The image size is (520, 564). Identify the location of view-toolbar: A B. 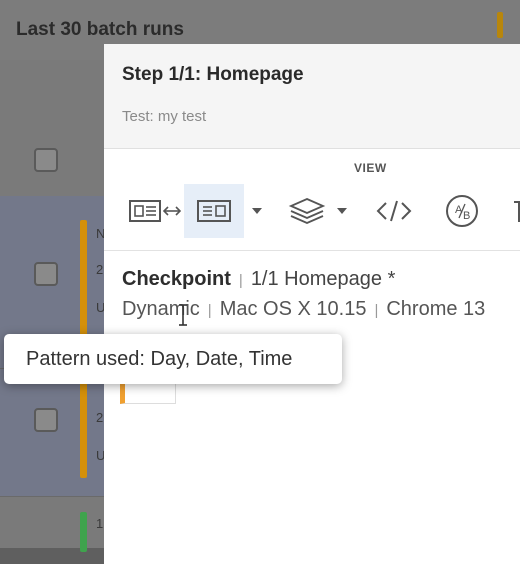
(312, 212).